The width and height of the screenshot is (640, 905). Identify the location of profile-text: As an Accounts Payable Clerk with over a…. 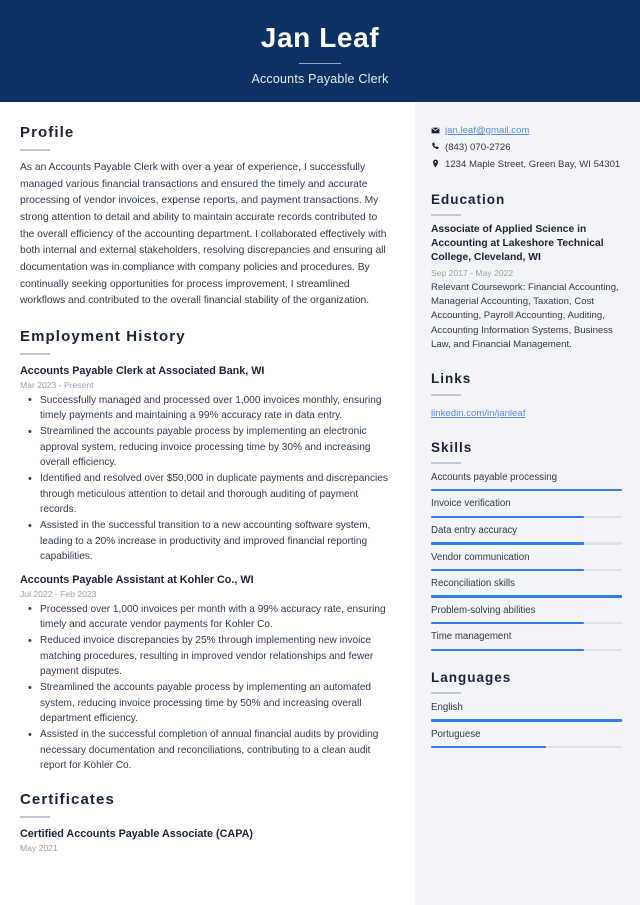
(203, 234).